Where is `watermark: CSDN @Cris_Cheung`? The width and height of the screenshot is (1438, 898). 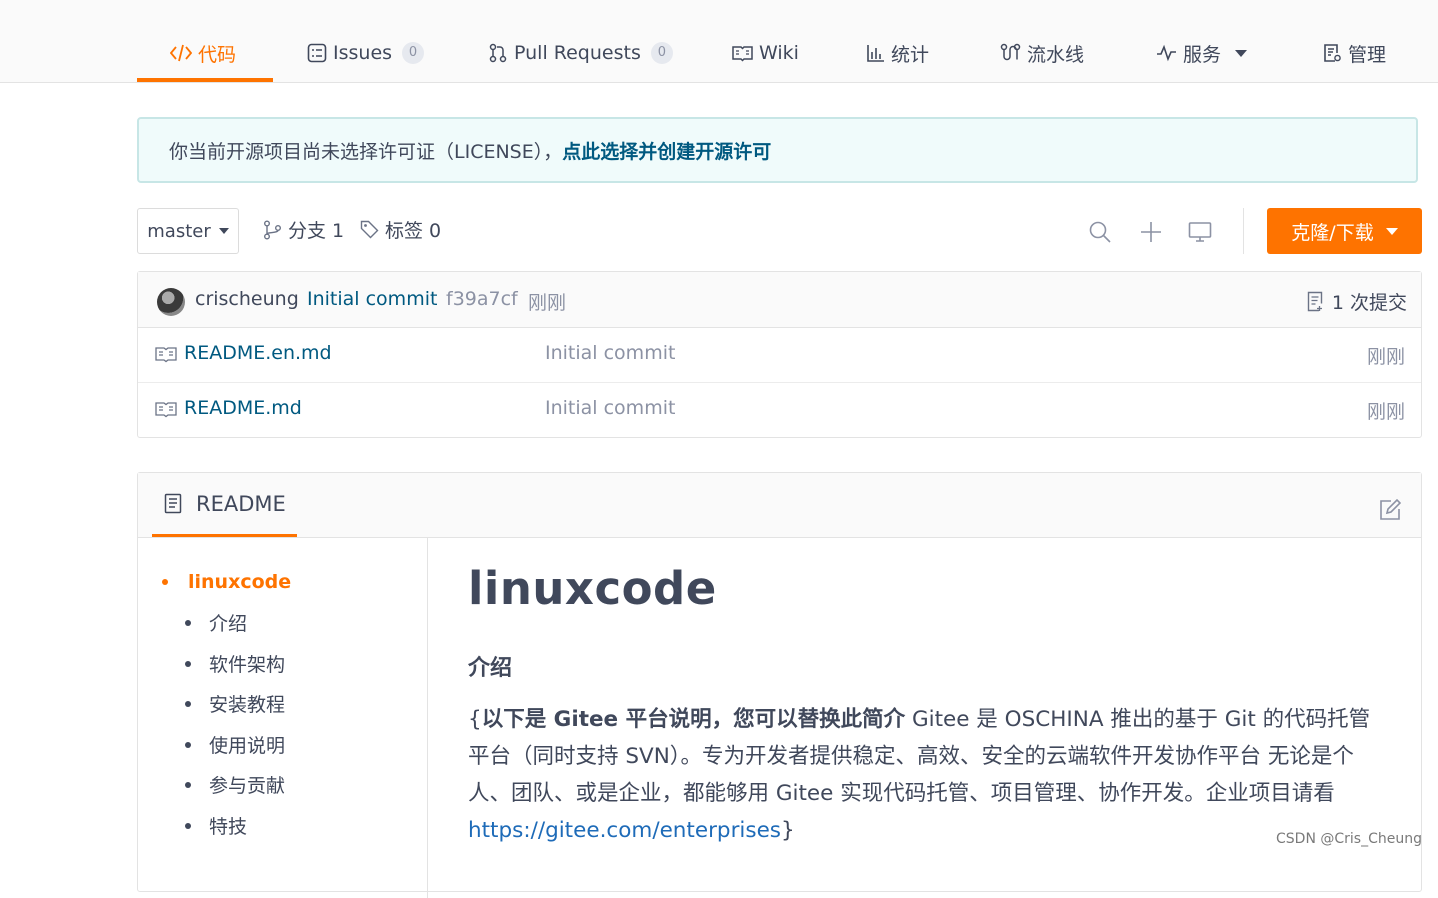 watermark: CSDN @Cris_Cheung is located at coordinates (1349, 839).